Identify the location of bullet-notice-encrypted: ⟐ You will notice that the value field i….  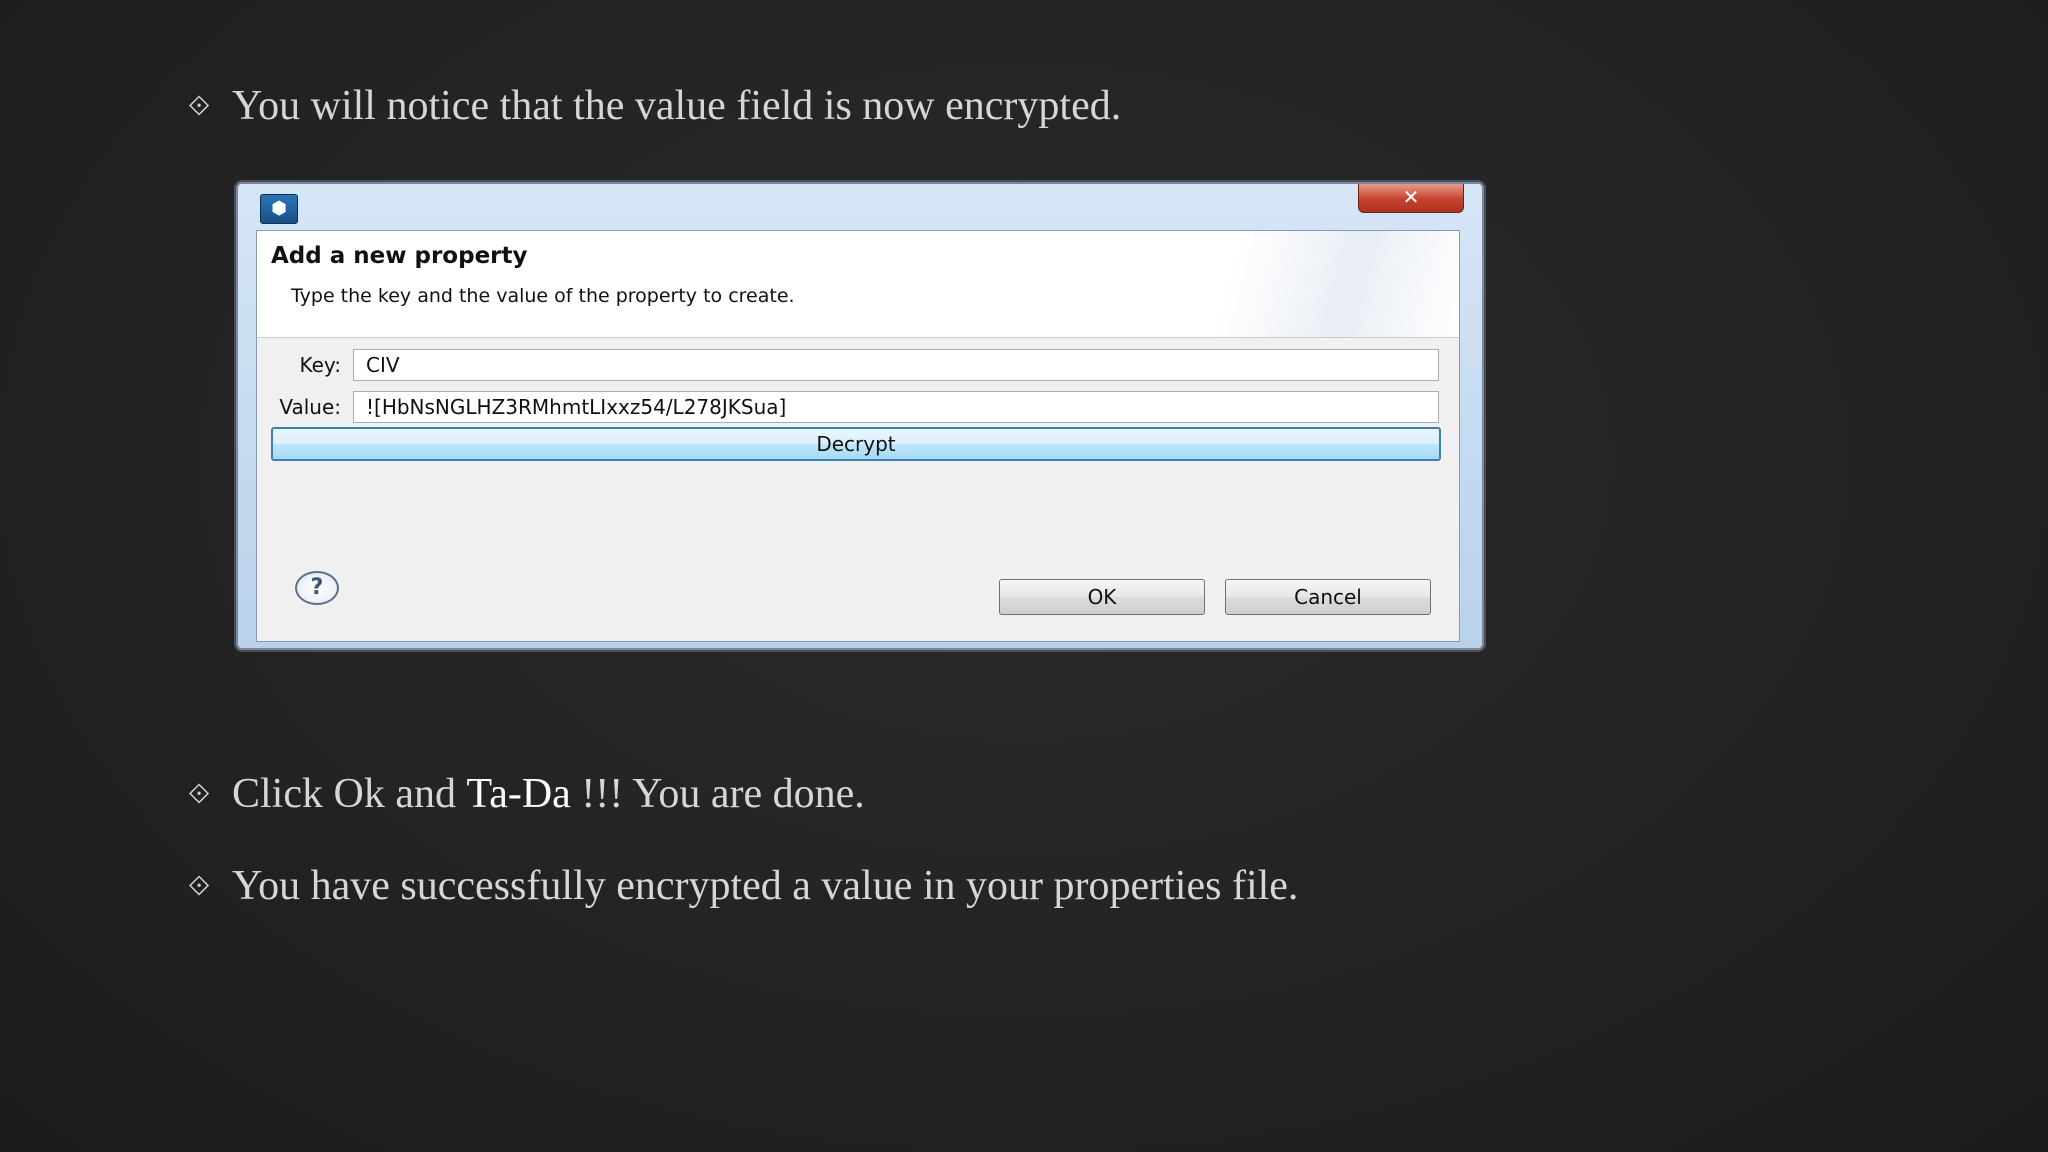
(648, 106).